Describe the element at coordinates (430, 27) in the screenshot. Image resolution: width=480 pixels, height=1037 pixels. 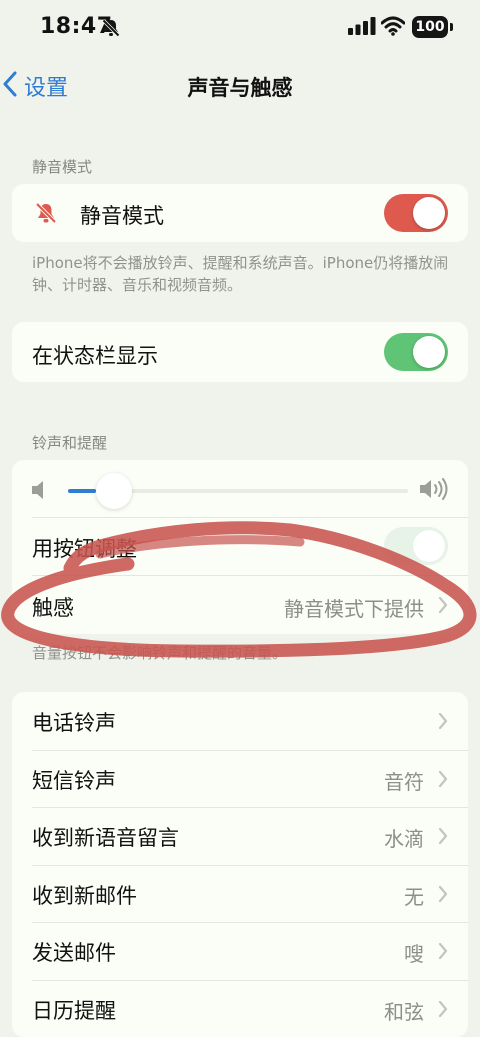
I see `battery-icon: 100` at that location.